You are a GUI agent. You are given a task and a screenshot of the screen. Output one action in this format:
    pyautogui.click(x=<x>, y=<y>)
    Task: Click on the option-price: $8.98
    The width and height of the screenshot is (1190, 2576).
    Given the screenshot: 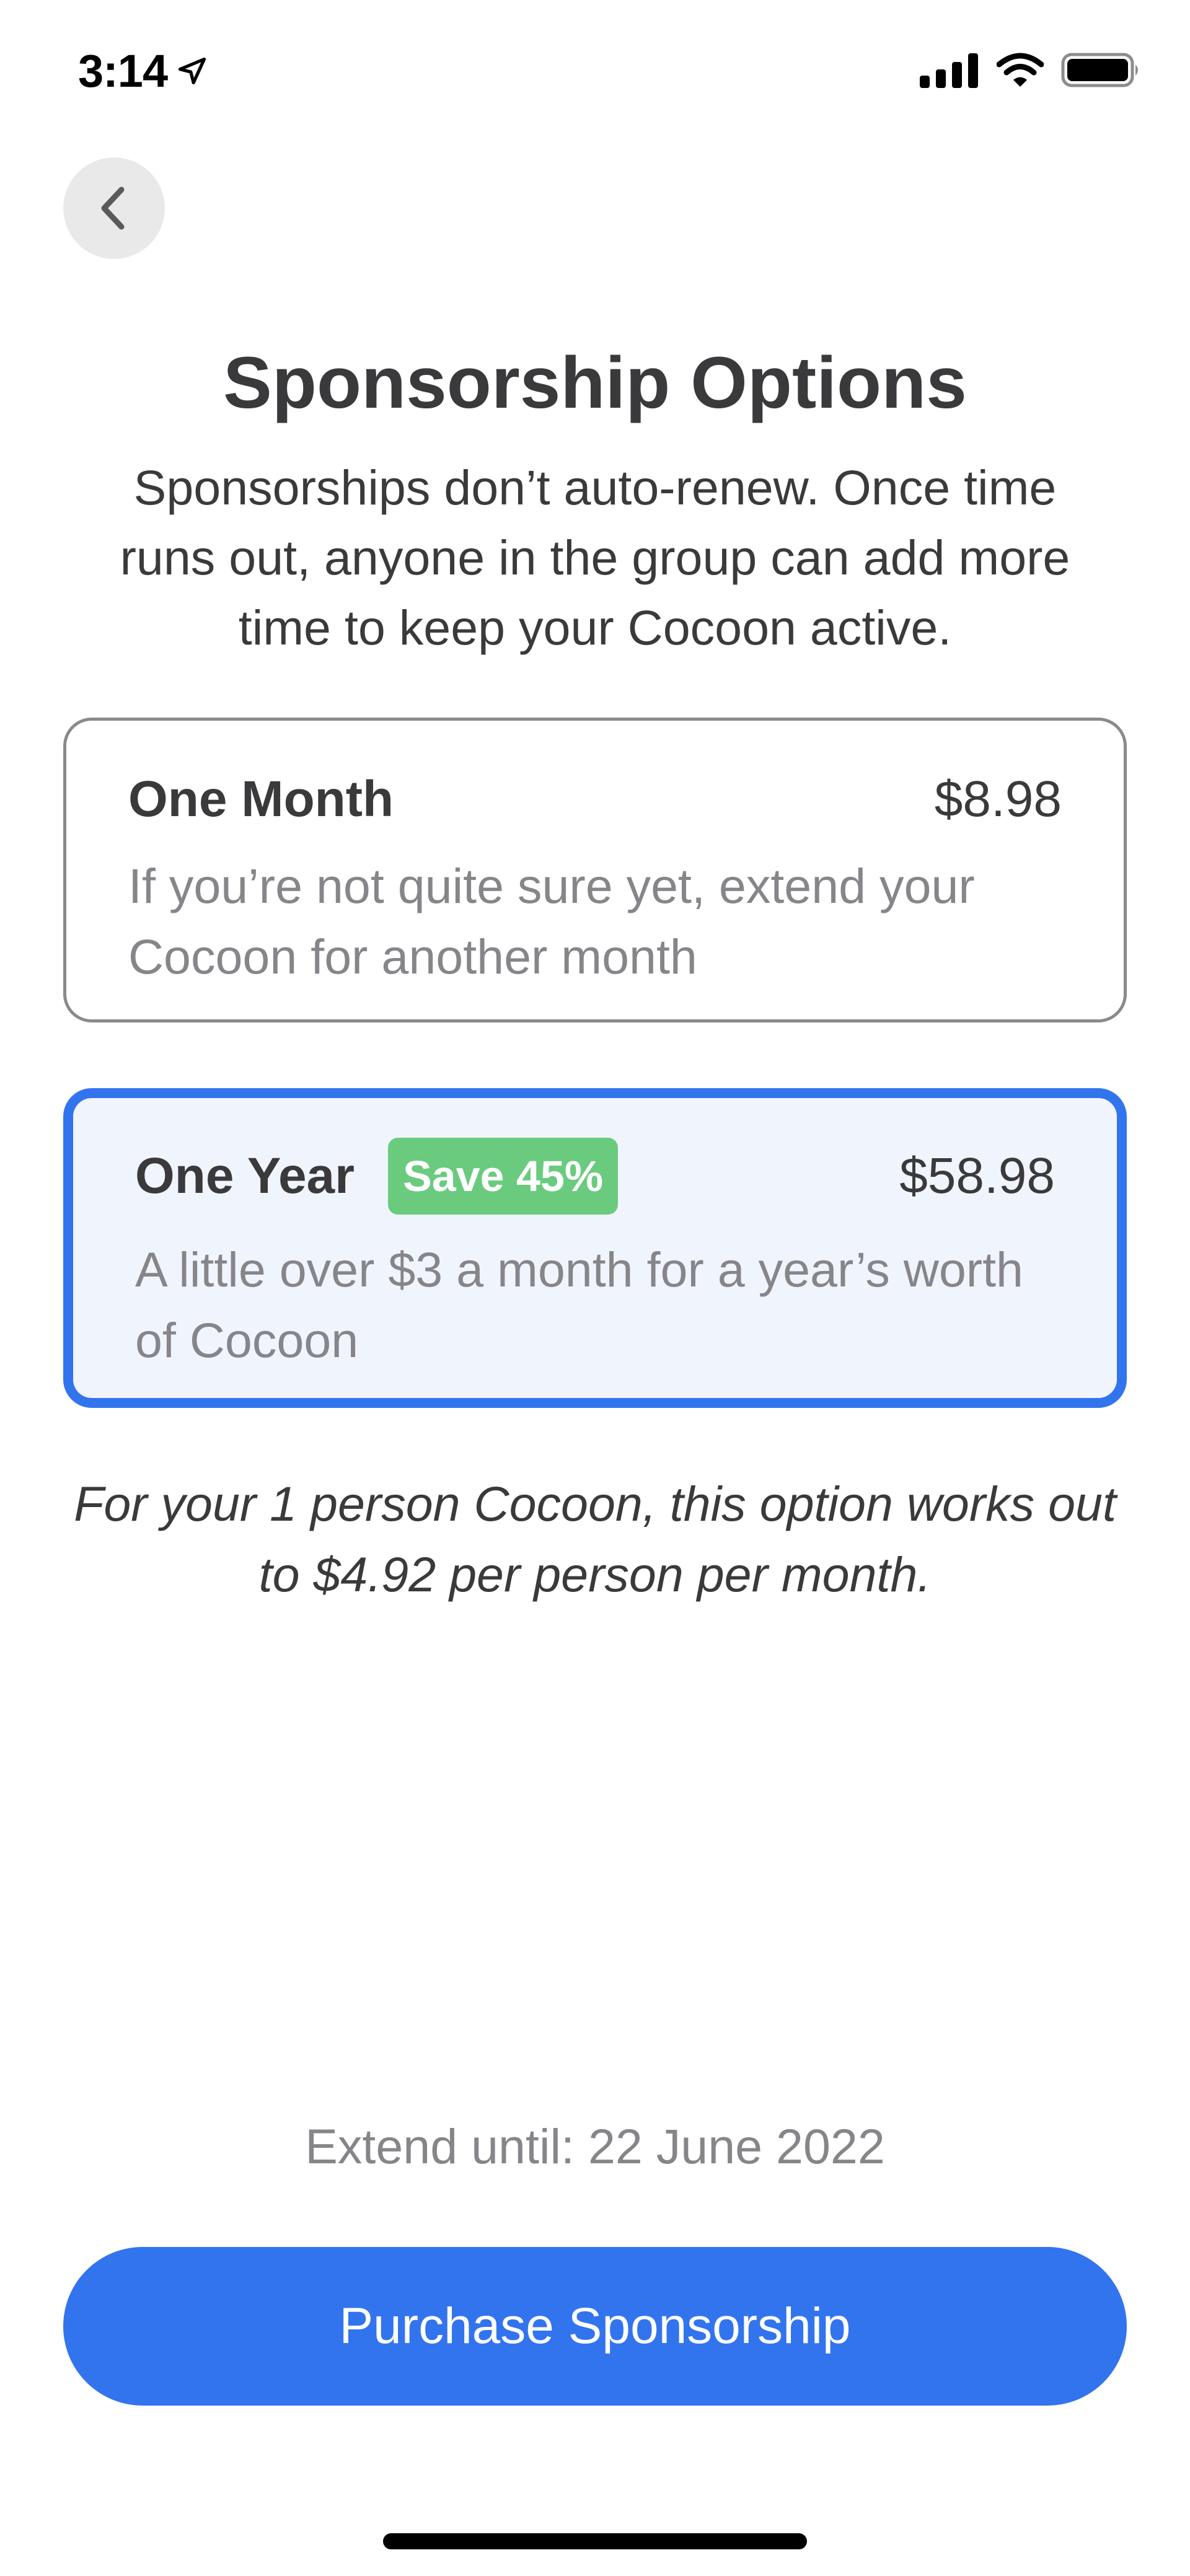 What is the action you would take?
    pyautogui.click(x=998, y=799)
    